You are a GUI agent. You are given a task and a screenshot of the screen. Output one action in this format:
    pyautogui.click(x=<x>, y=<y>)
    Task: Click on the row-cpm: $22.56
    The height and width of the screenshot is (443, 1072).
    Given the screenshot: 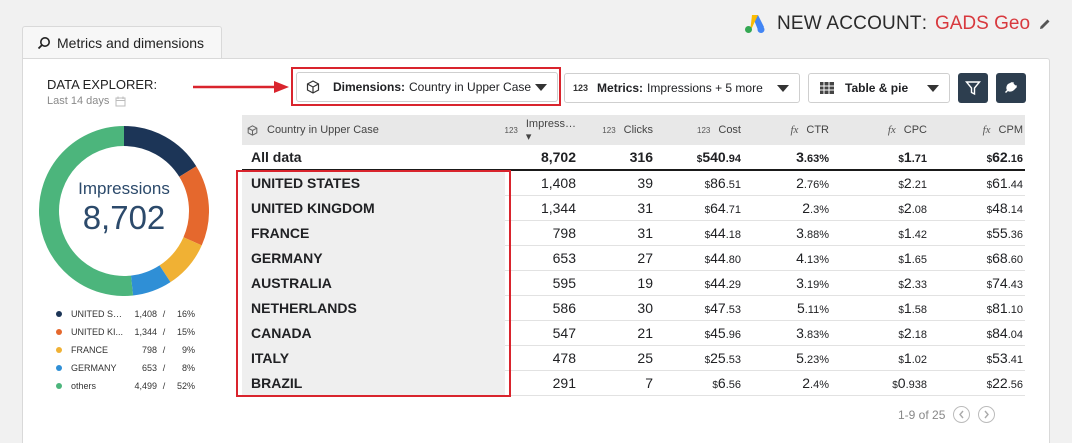 What is the action you would take?
    pyautogui.click(x=977, y=383)
    